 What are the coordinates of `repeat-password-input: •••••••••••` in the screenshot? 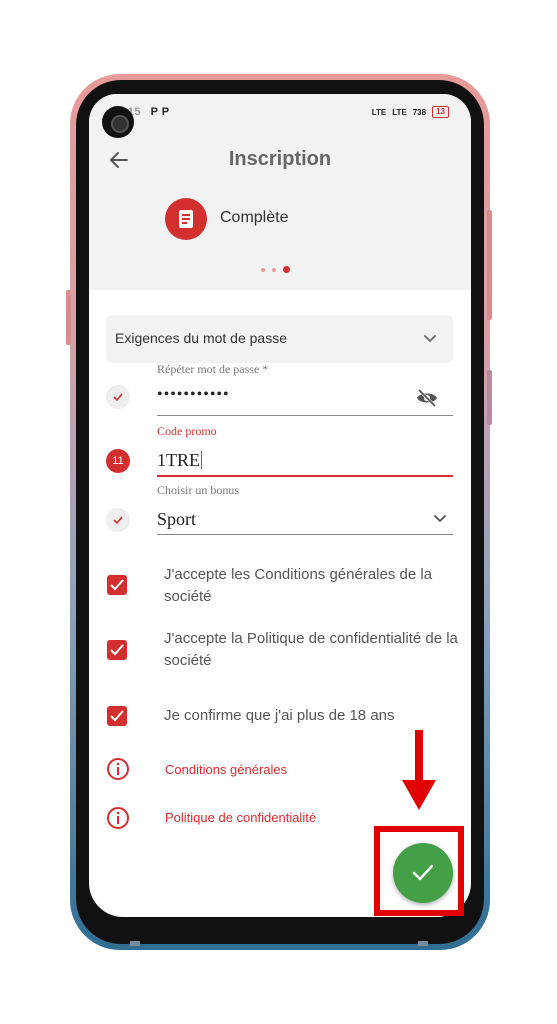 It's located at (193, 395).